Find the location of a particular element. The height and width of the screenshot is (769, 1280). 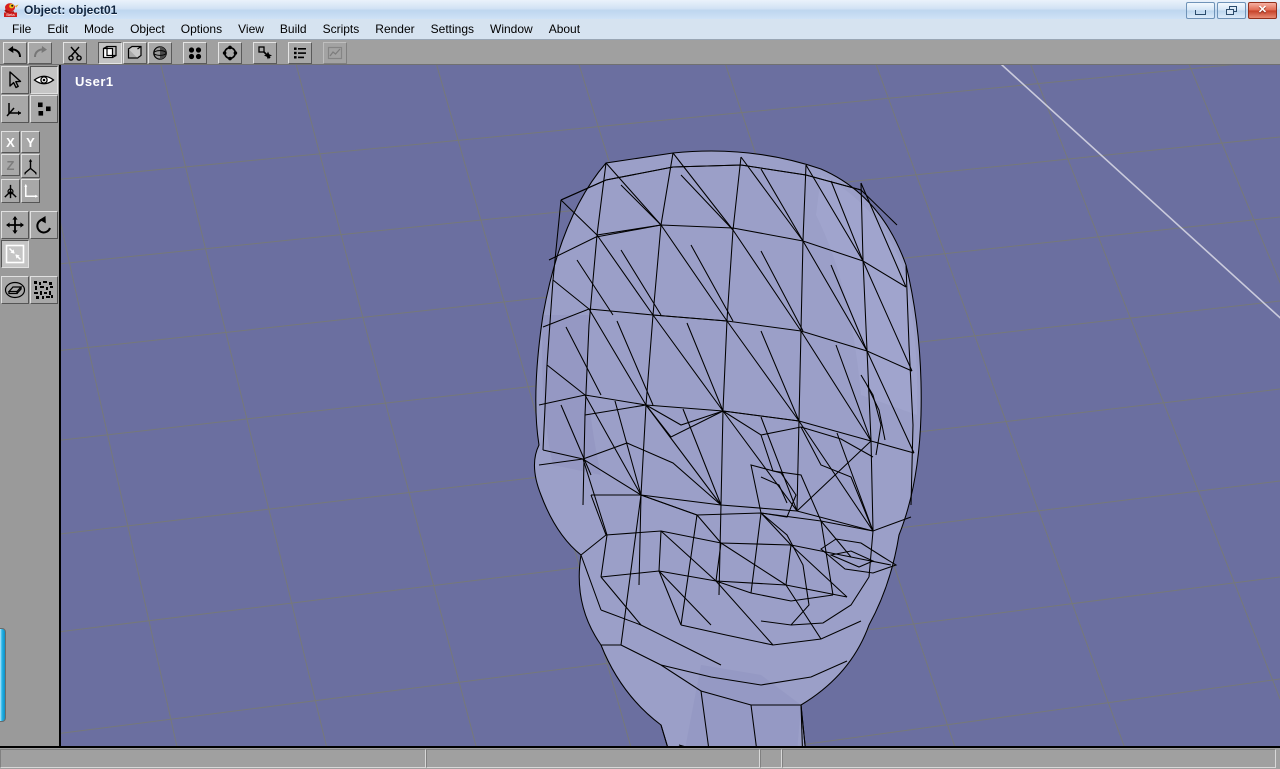

list-lines-icon is located at coordinates (300, 52).